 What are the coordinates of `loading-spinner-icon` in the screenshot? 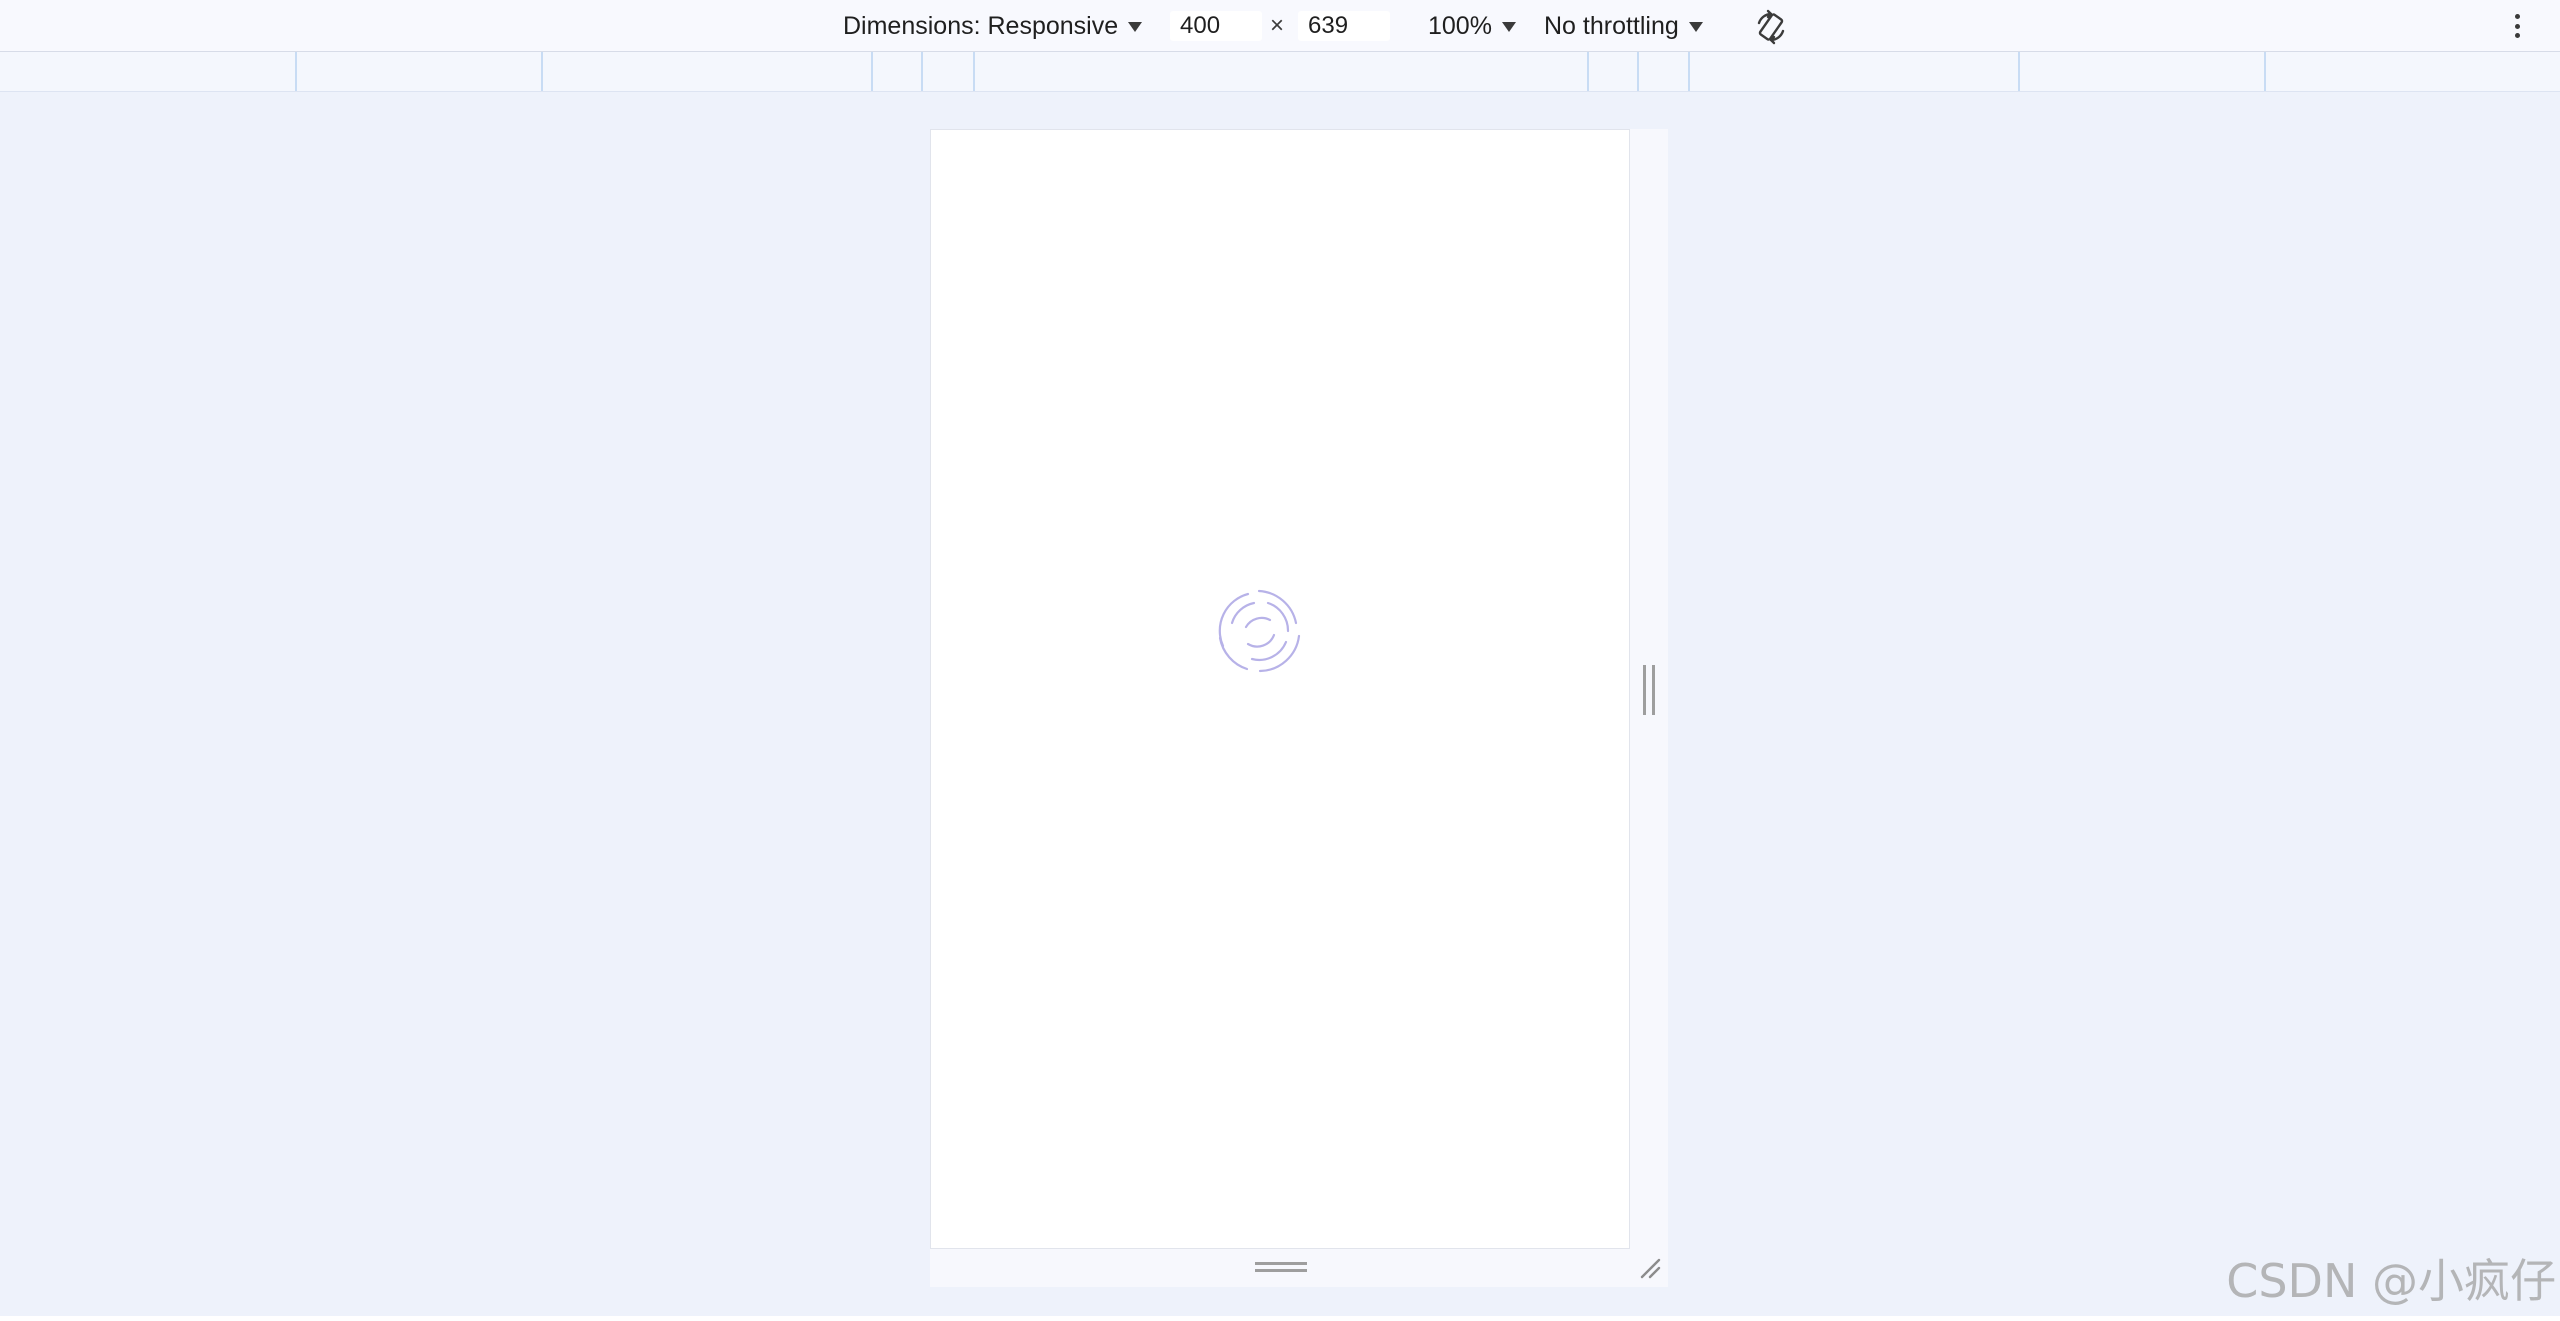 It's located at (1259, 631).